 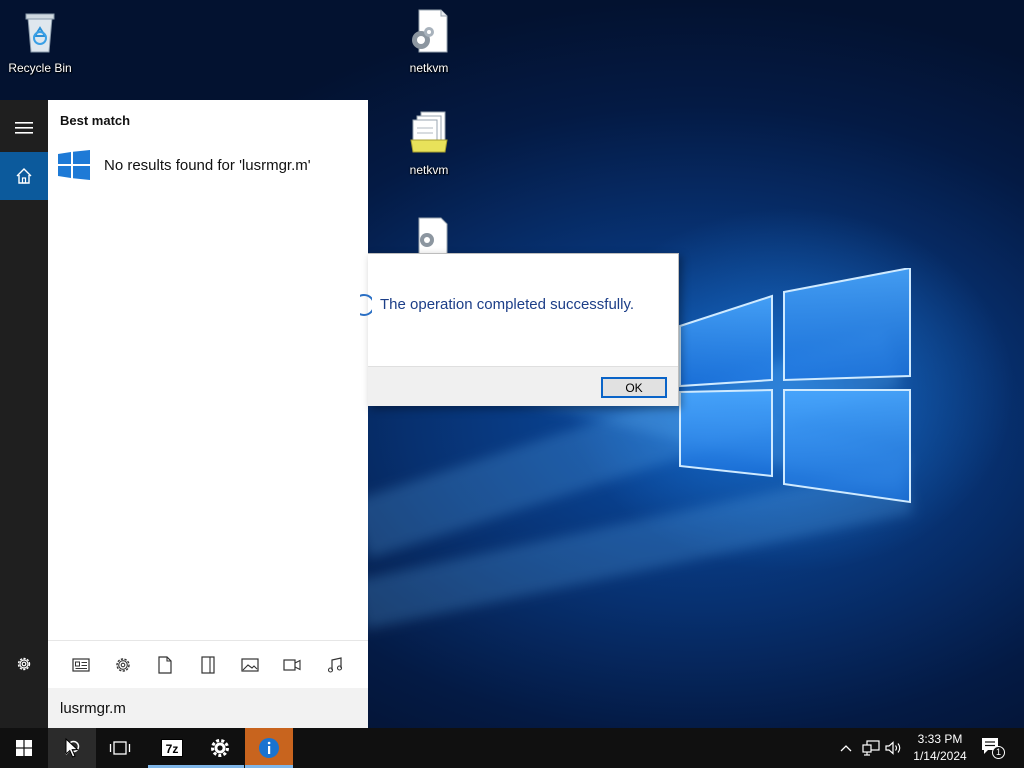 I want to click on hamburger-menu-icon, so click(x=24, y=128).